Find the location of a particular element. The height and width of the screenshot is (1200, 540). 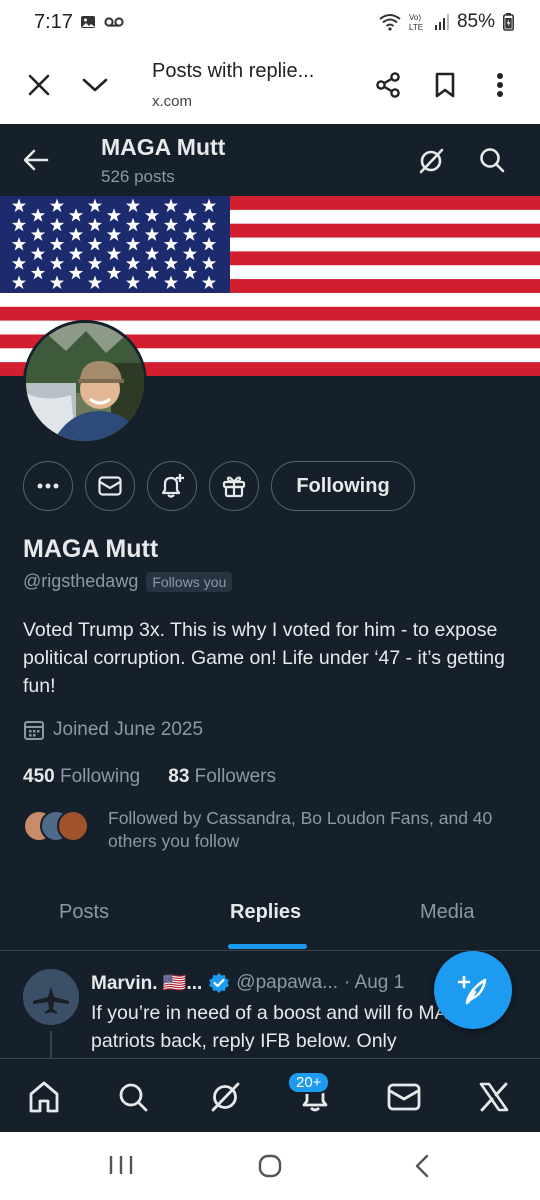

tab-replies: Replies is located at coordinates (265, 912).